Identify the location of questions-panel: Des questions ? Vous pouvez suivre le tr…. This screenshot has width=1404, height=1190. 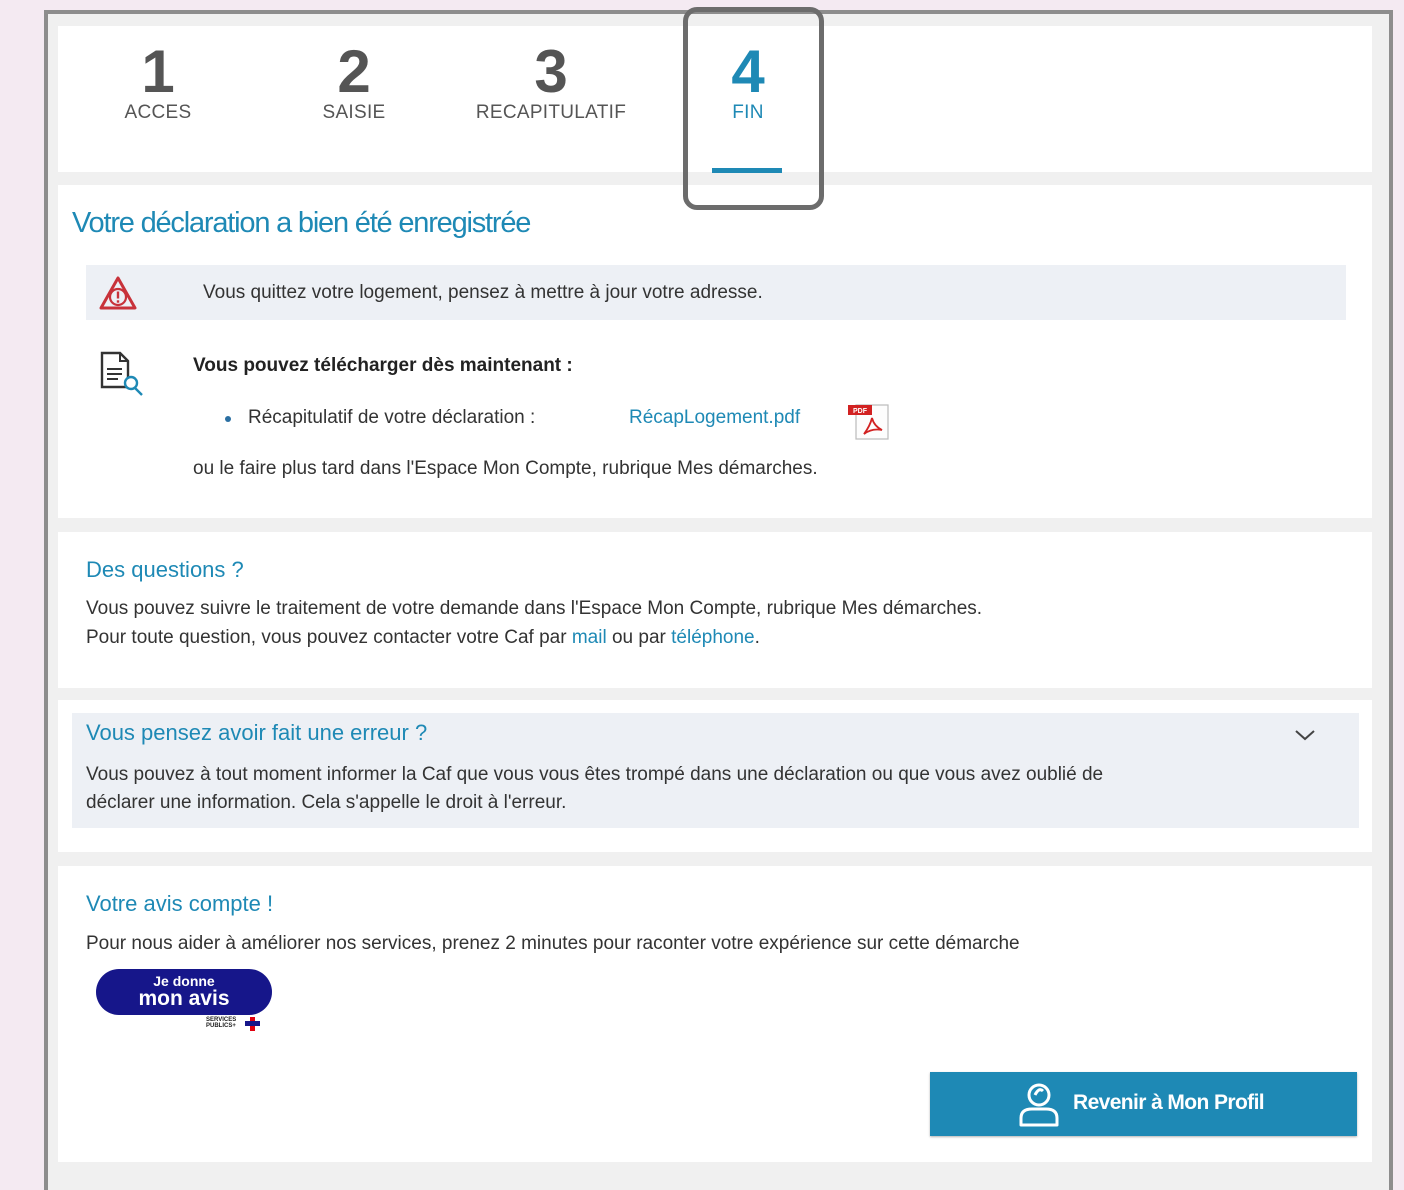
(715, 610).